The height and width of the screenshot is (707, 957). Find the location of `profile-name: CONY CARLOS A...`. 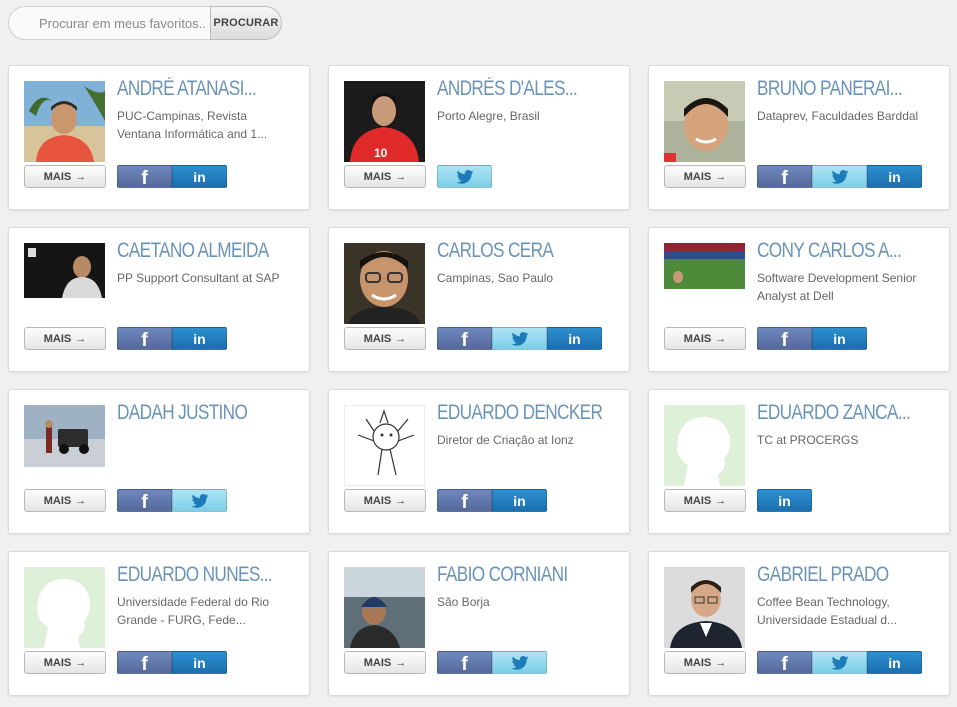

profile-name: CONY CARLOS A... is located at coordinates (835, 251).